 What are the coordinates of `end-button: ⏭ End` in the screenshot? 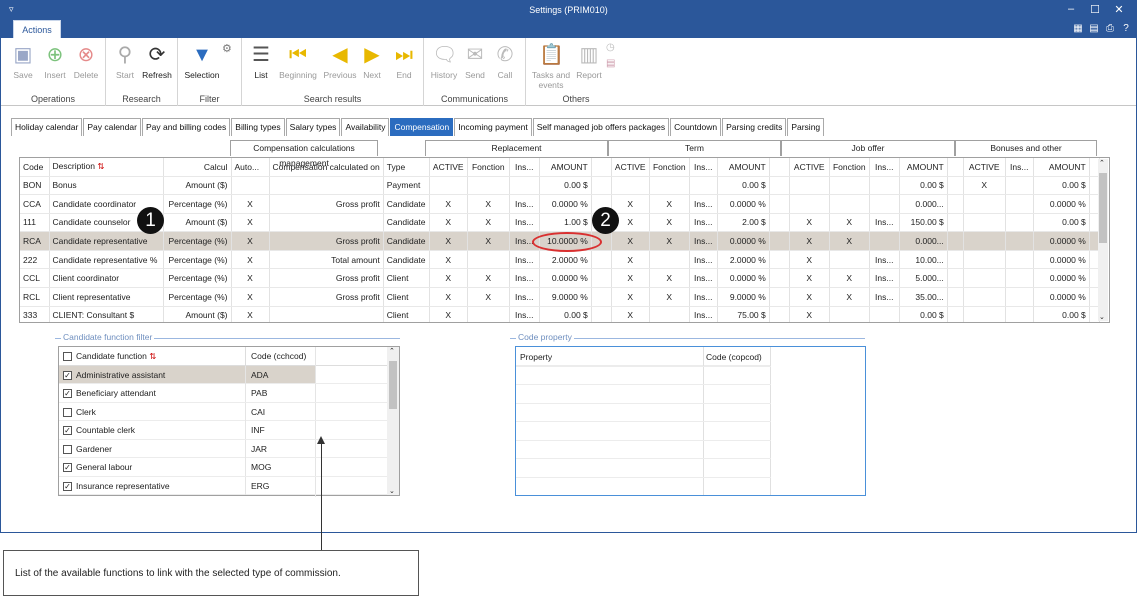 It's located at (404, 61).